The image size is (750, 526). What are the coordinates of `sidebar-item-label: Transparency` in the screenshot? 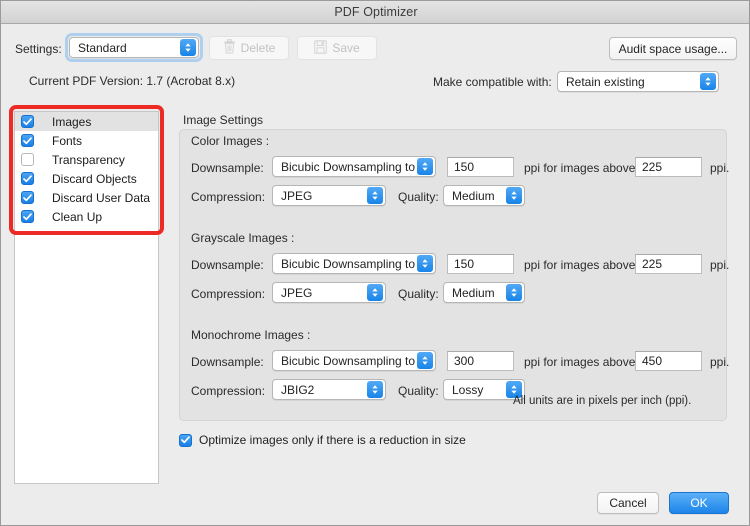 It's located at (88, 159).